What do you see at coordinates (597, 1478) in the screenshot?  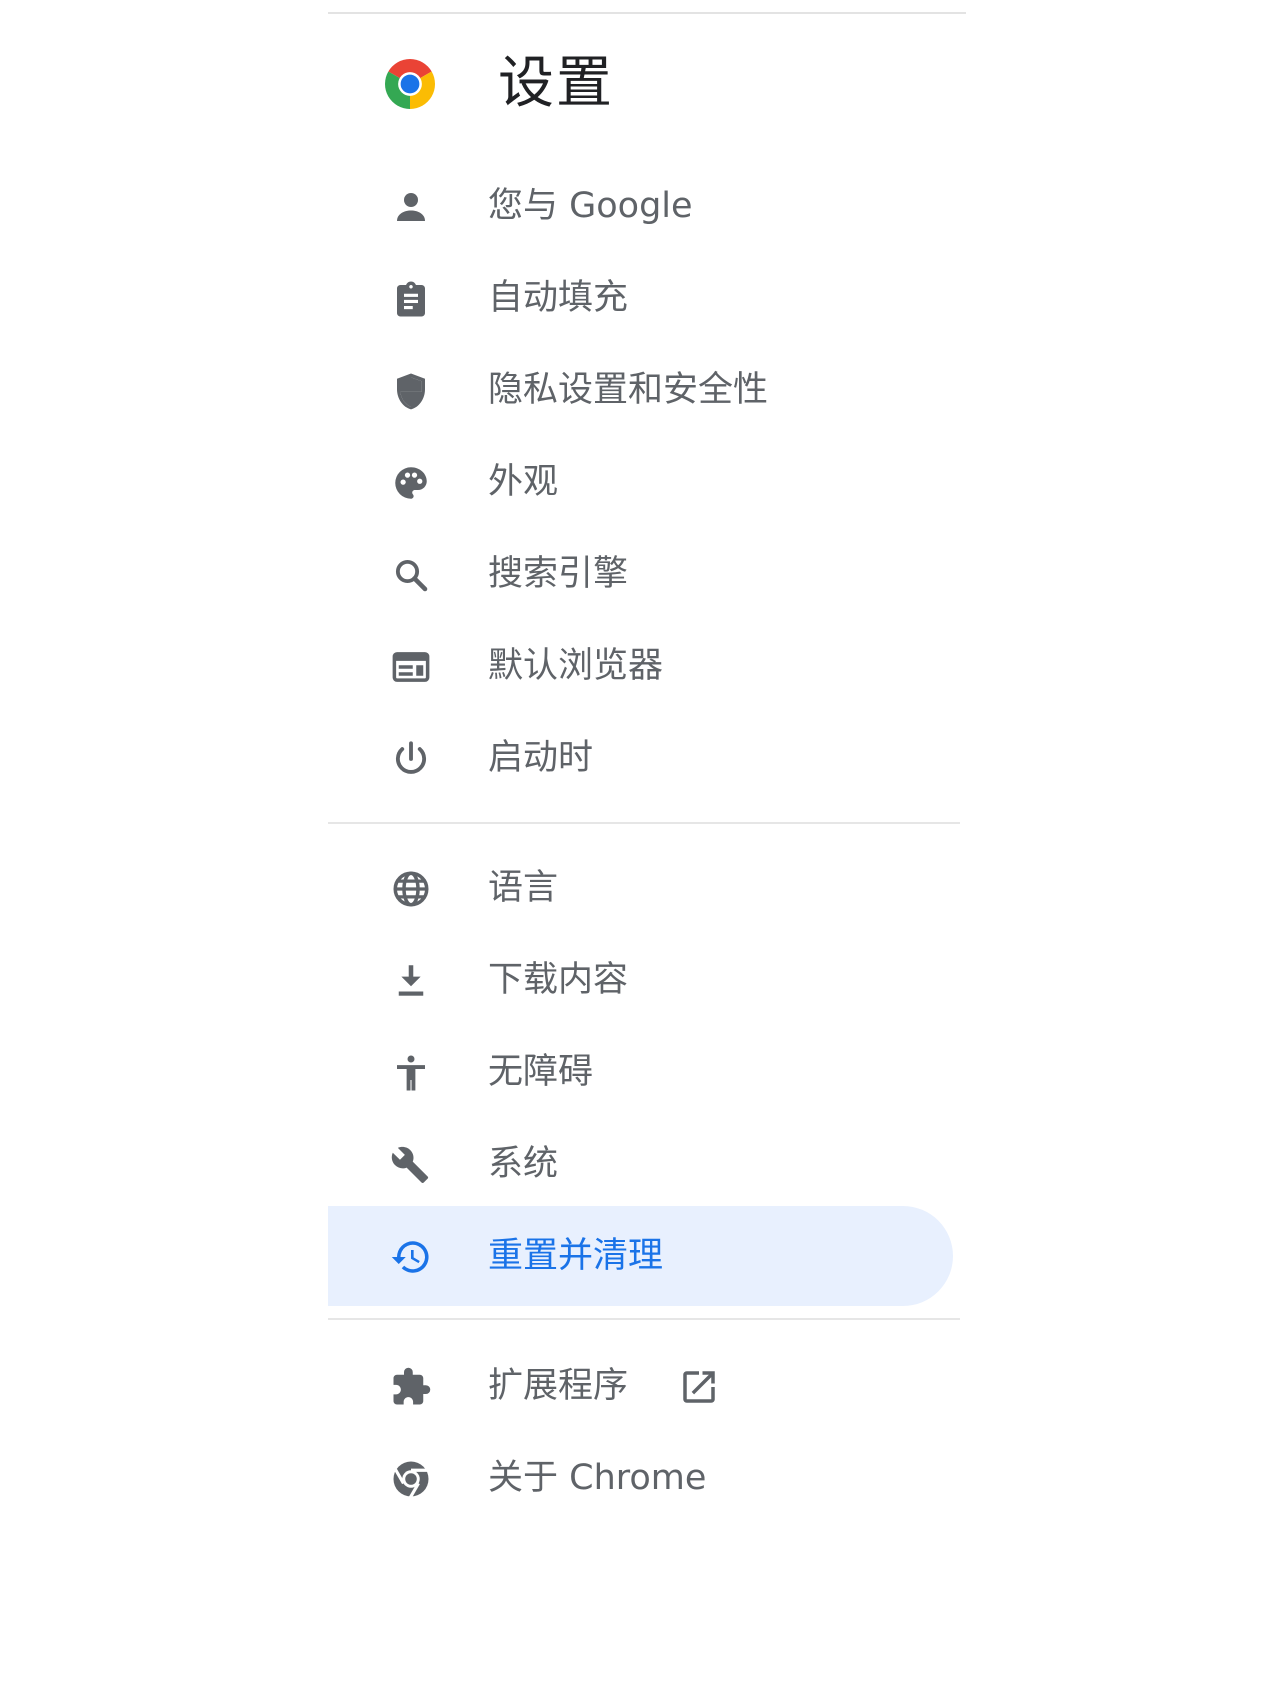 I see `sidebar-item-label: 关于 Chrome` at bounding box center [597, 1478].